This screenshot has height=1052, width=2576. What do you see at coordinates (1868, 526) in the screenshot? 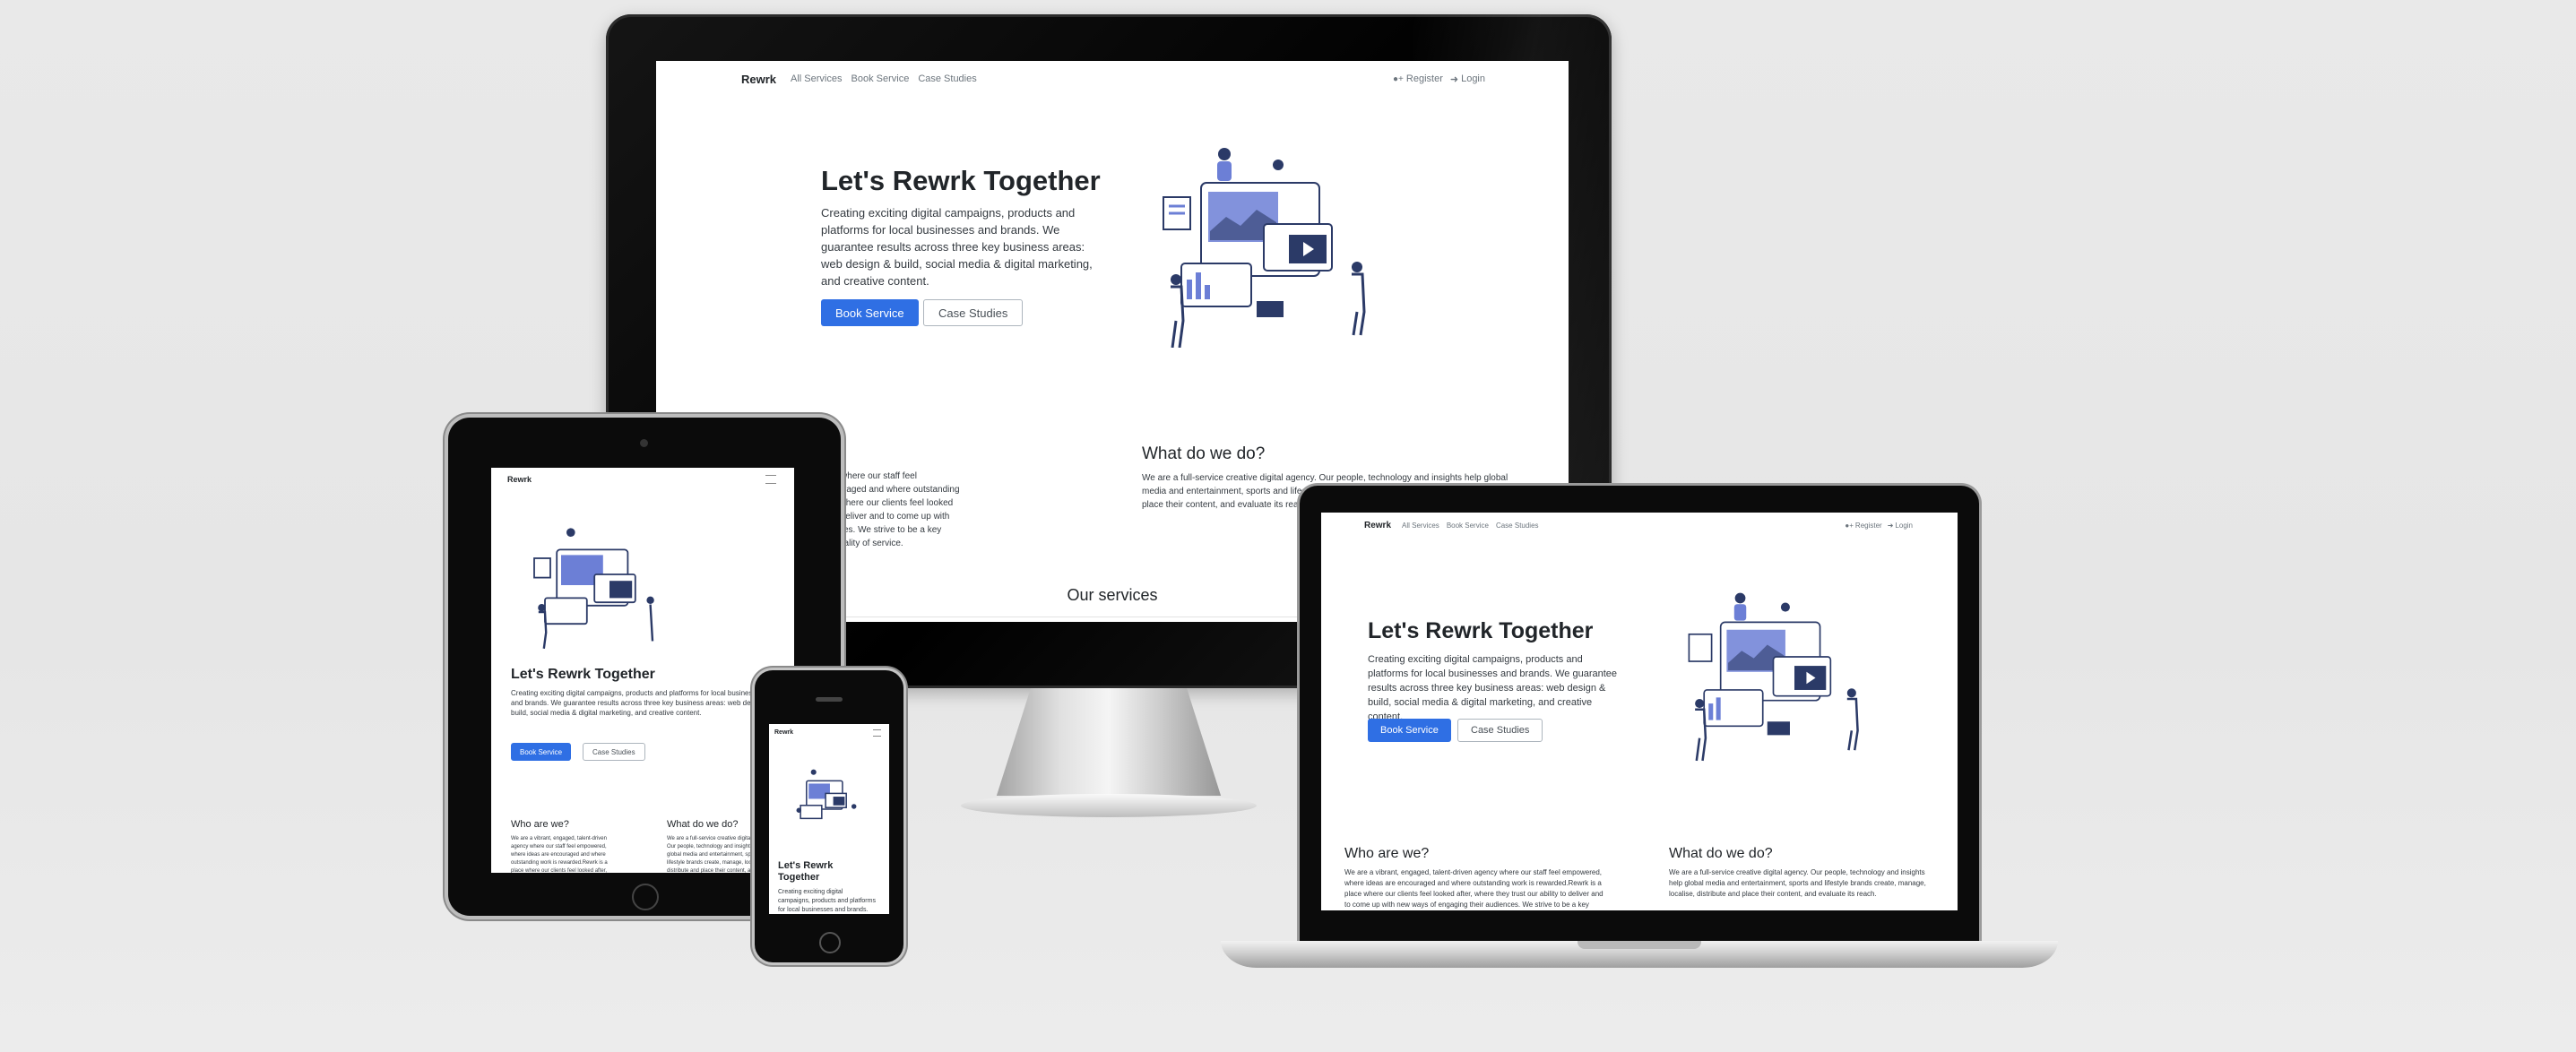
I see `laptop-nav-register: Register` at bounding box center [1868, 526].